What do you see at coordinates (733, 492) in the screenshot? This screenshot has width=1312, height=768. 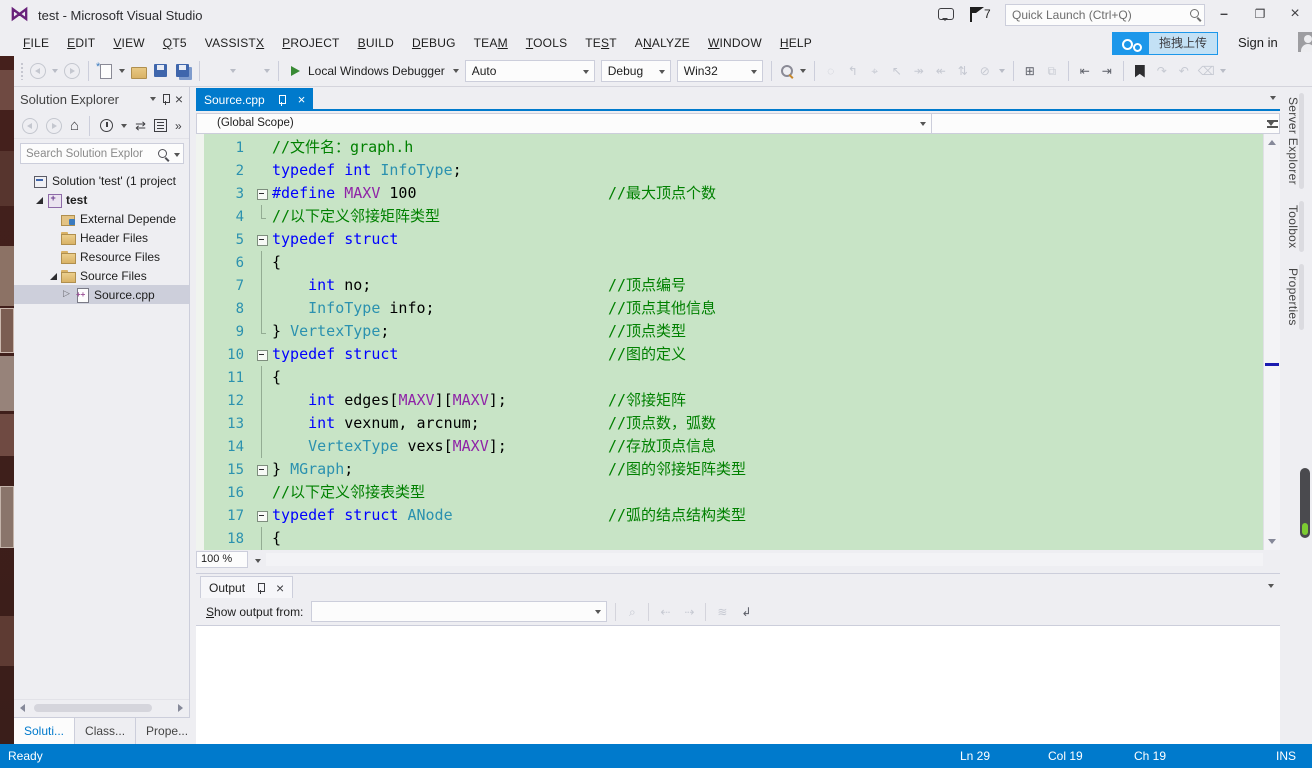 I see `code-line-16: 16 //以下定义邻接表类型` at bounding box center [733, 492].